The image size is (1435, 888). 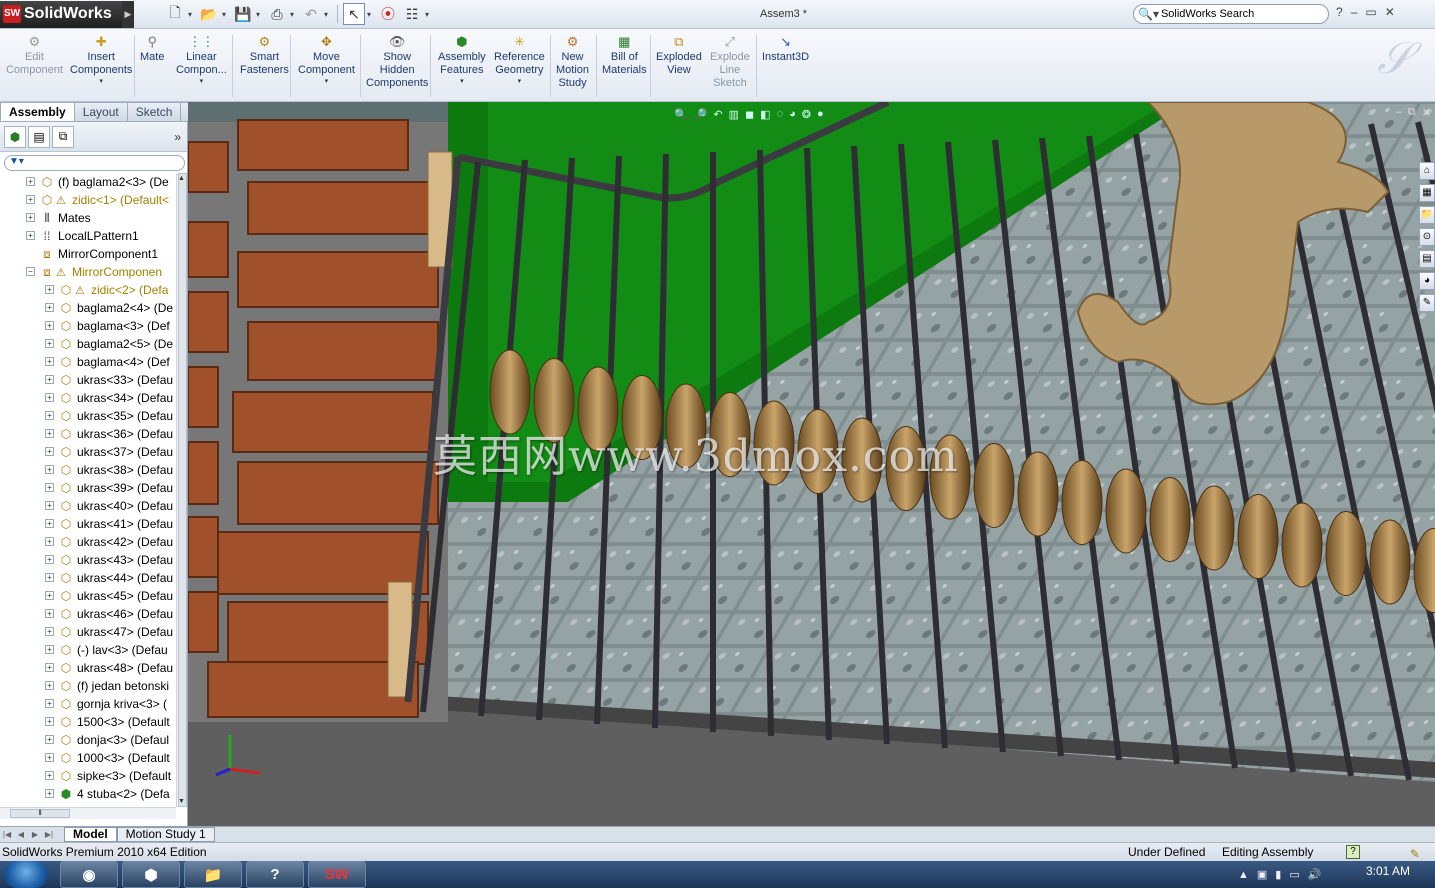 I want to click on tree-node: + ⬡ baglama<4> (Def, so click(x=88, y=362).